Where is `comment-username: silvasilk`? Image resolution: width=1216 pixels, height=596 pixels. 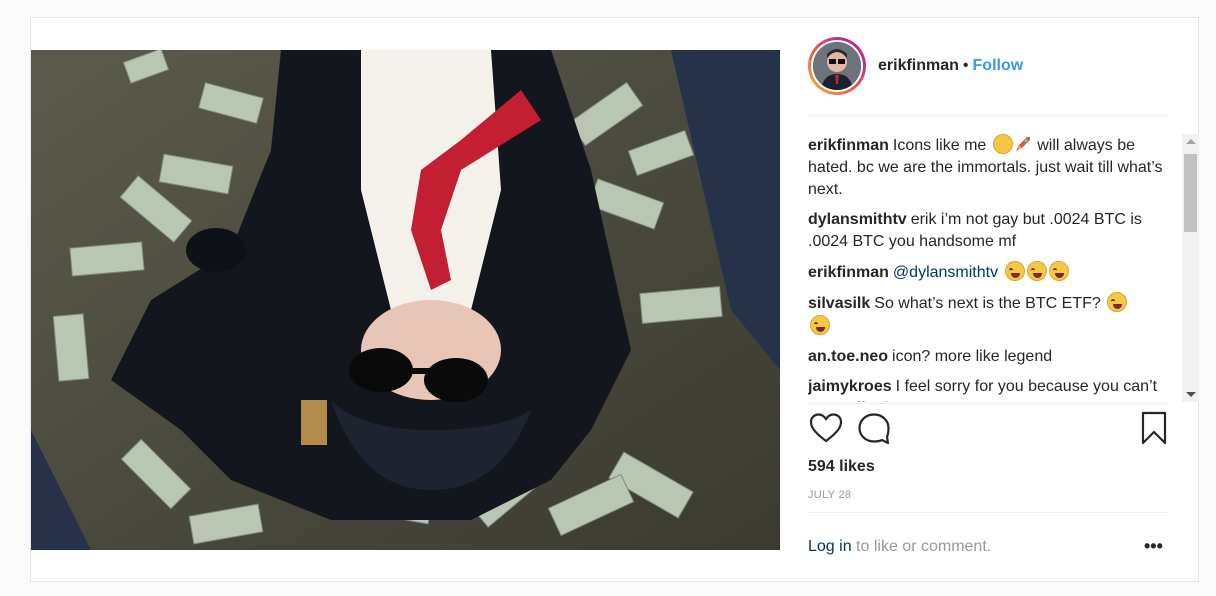 comment-username: silvasilk is located at coordinates (839, 303).